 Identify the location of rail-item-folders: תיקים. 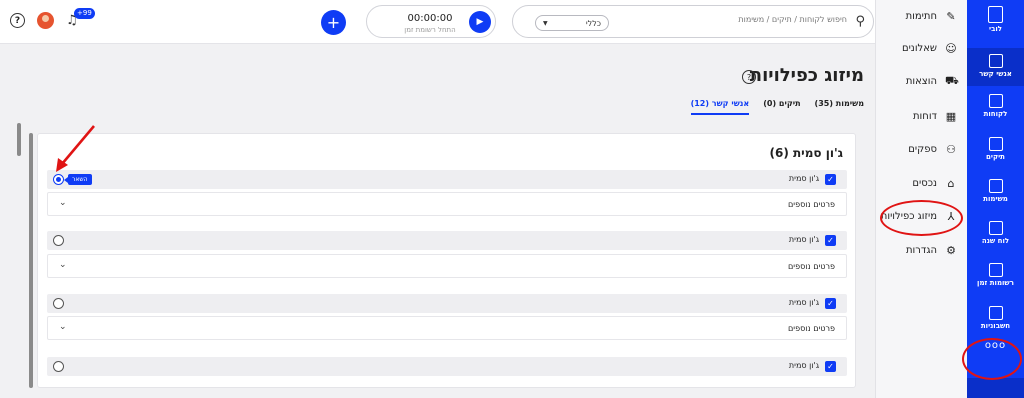
(995, 149).